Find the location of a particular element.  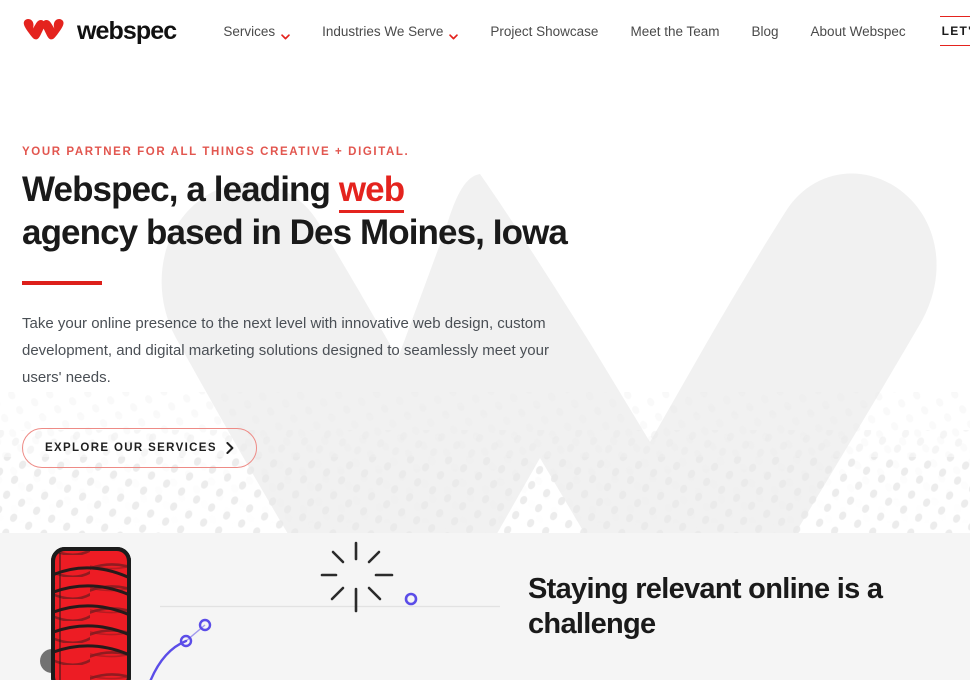

challenge-copy: Staying relevant online is a challenge is located at coordinates (738, 607).